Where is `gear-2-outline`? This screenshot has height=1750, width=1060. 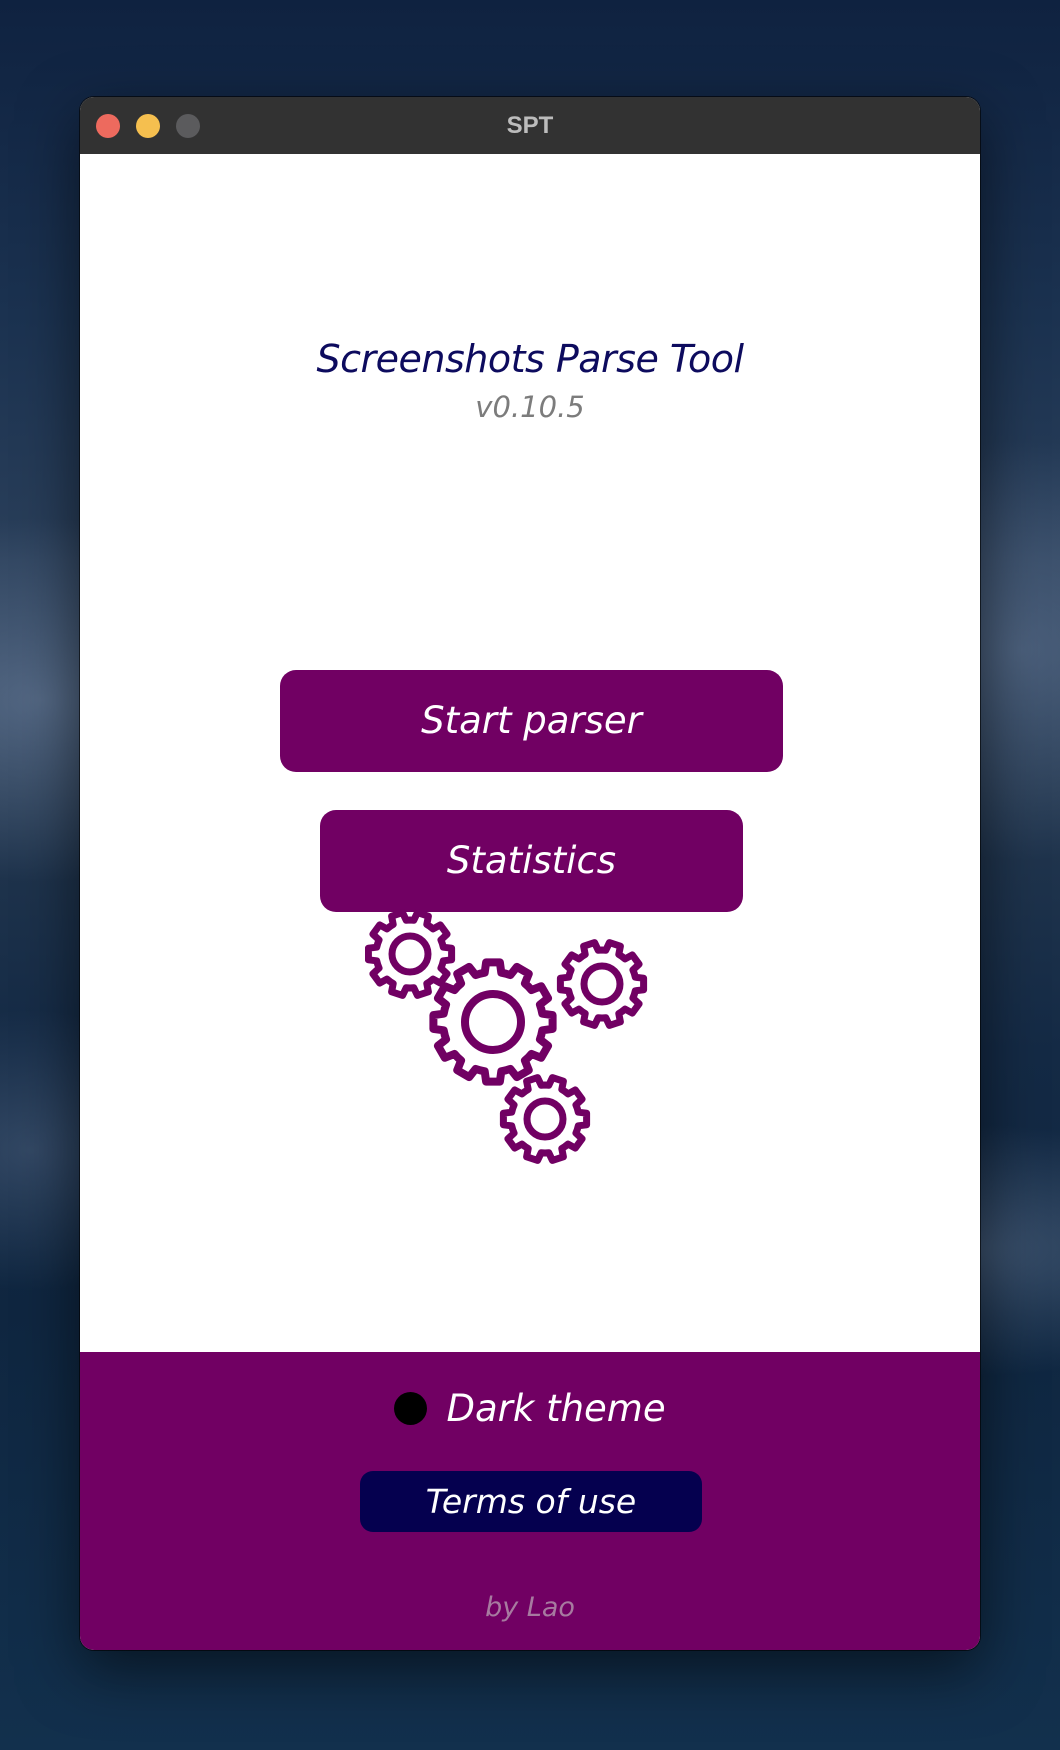 gear-2-outline is located at coordinates (493, 1022).